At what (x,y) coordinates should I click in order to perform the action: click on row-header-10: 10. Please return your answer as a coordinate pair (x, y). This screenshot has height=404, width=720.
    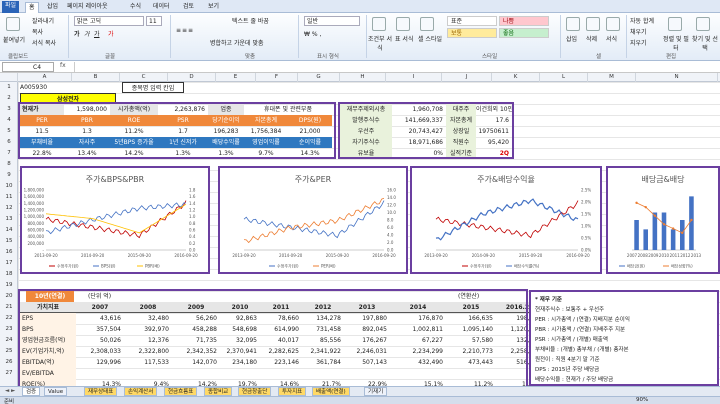
    Looking at the image, I should click on (9, 186).